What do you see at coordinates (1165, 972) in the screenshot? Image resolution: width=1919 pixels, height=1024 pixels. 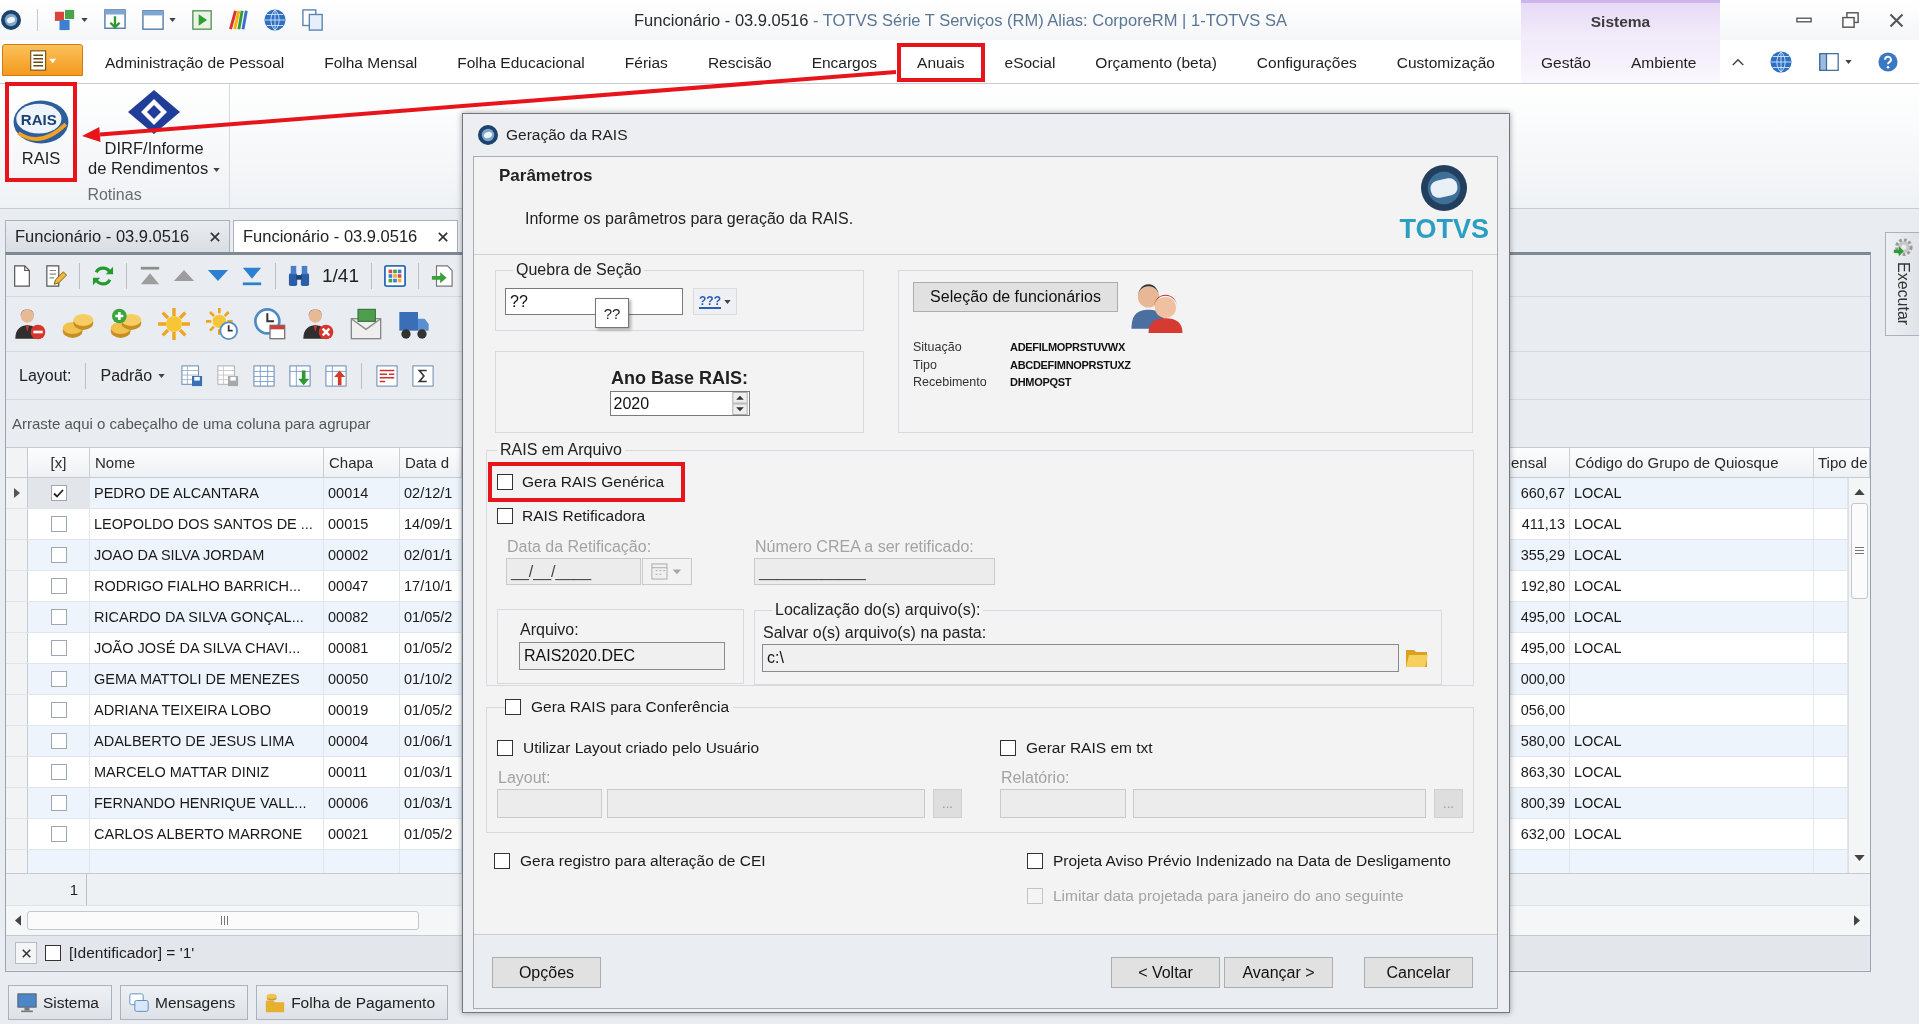 I see `dialog-button: < Voltar` at bounding box center [1165, 972].